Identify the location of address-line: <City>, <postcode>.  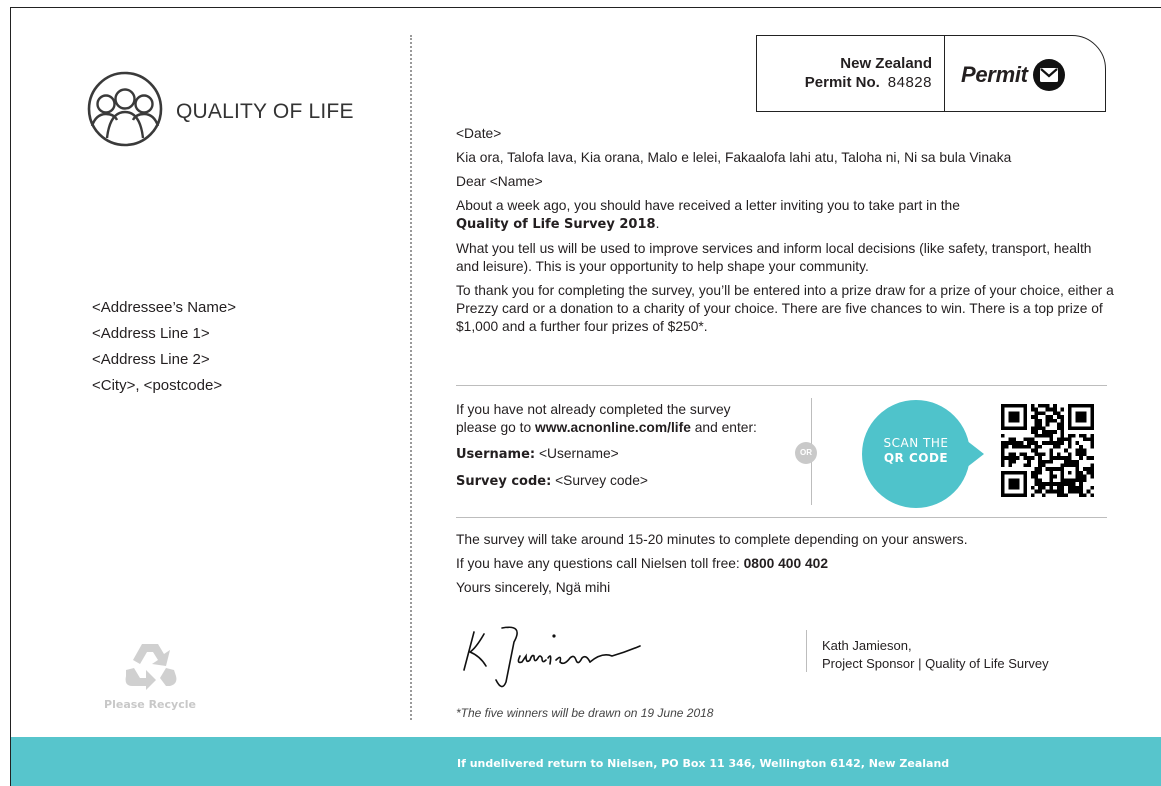
(157, 385).